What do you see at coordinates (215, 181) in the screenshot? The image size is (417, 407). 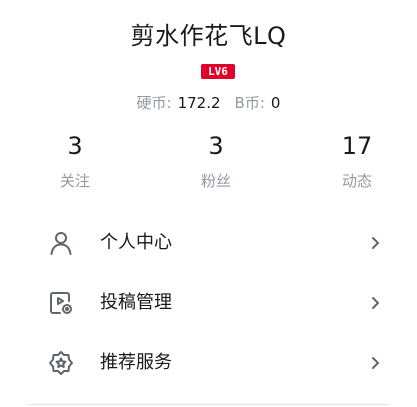 I see `stat-followers-label: 粉丝` at bounding box center [215, 181].